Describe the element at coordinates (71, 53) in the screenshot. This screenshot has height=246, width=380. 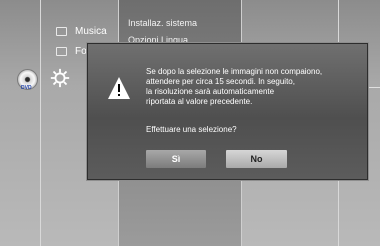
I see `menu-item-foto: Fo` at that location.